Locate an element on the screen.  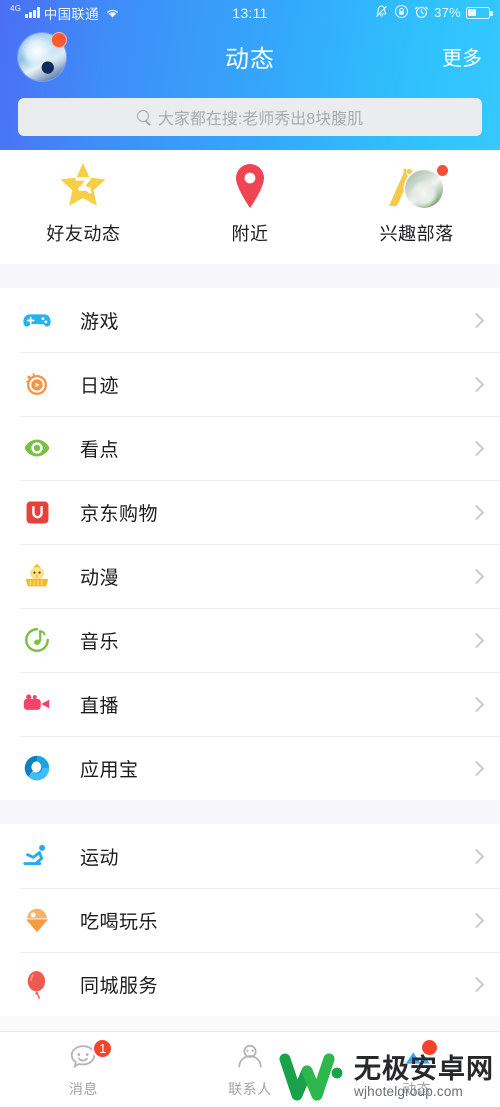
page-title: 动态 is located at coordinates (250, 59).